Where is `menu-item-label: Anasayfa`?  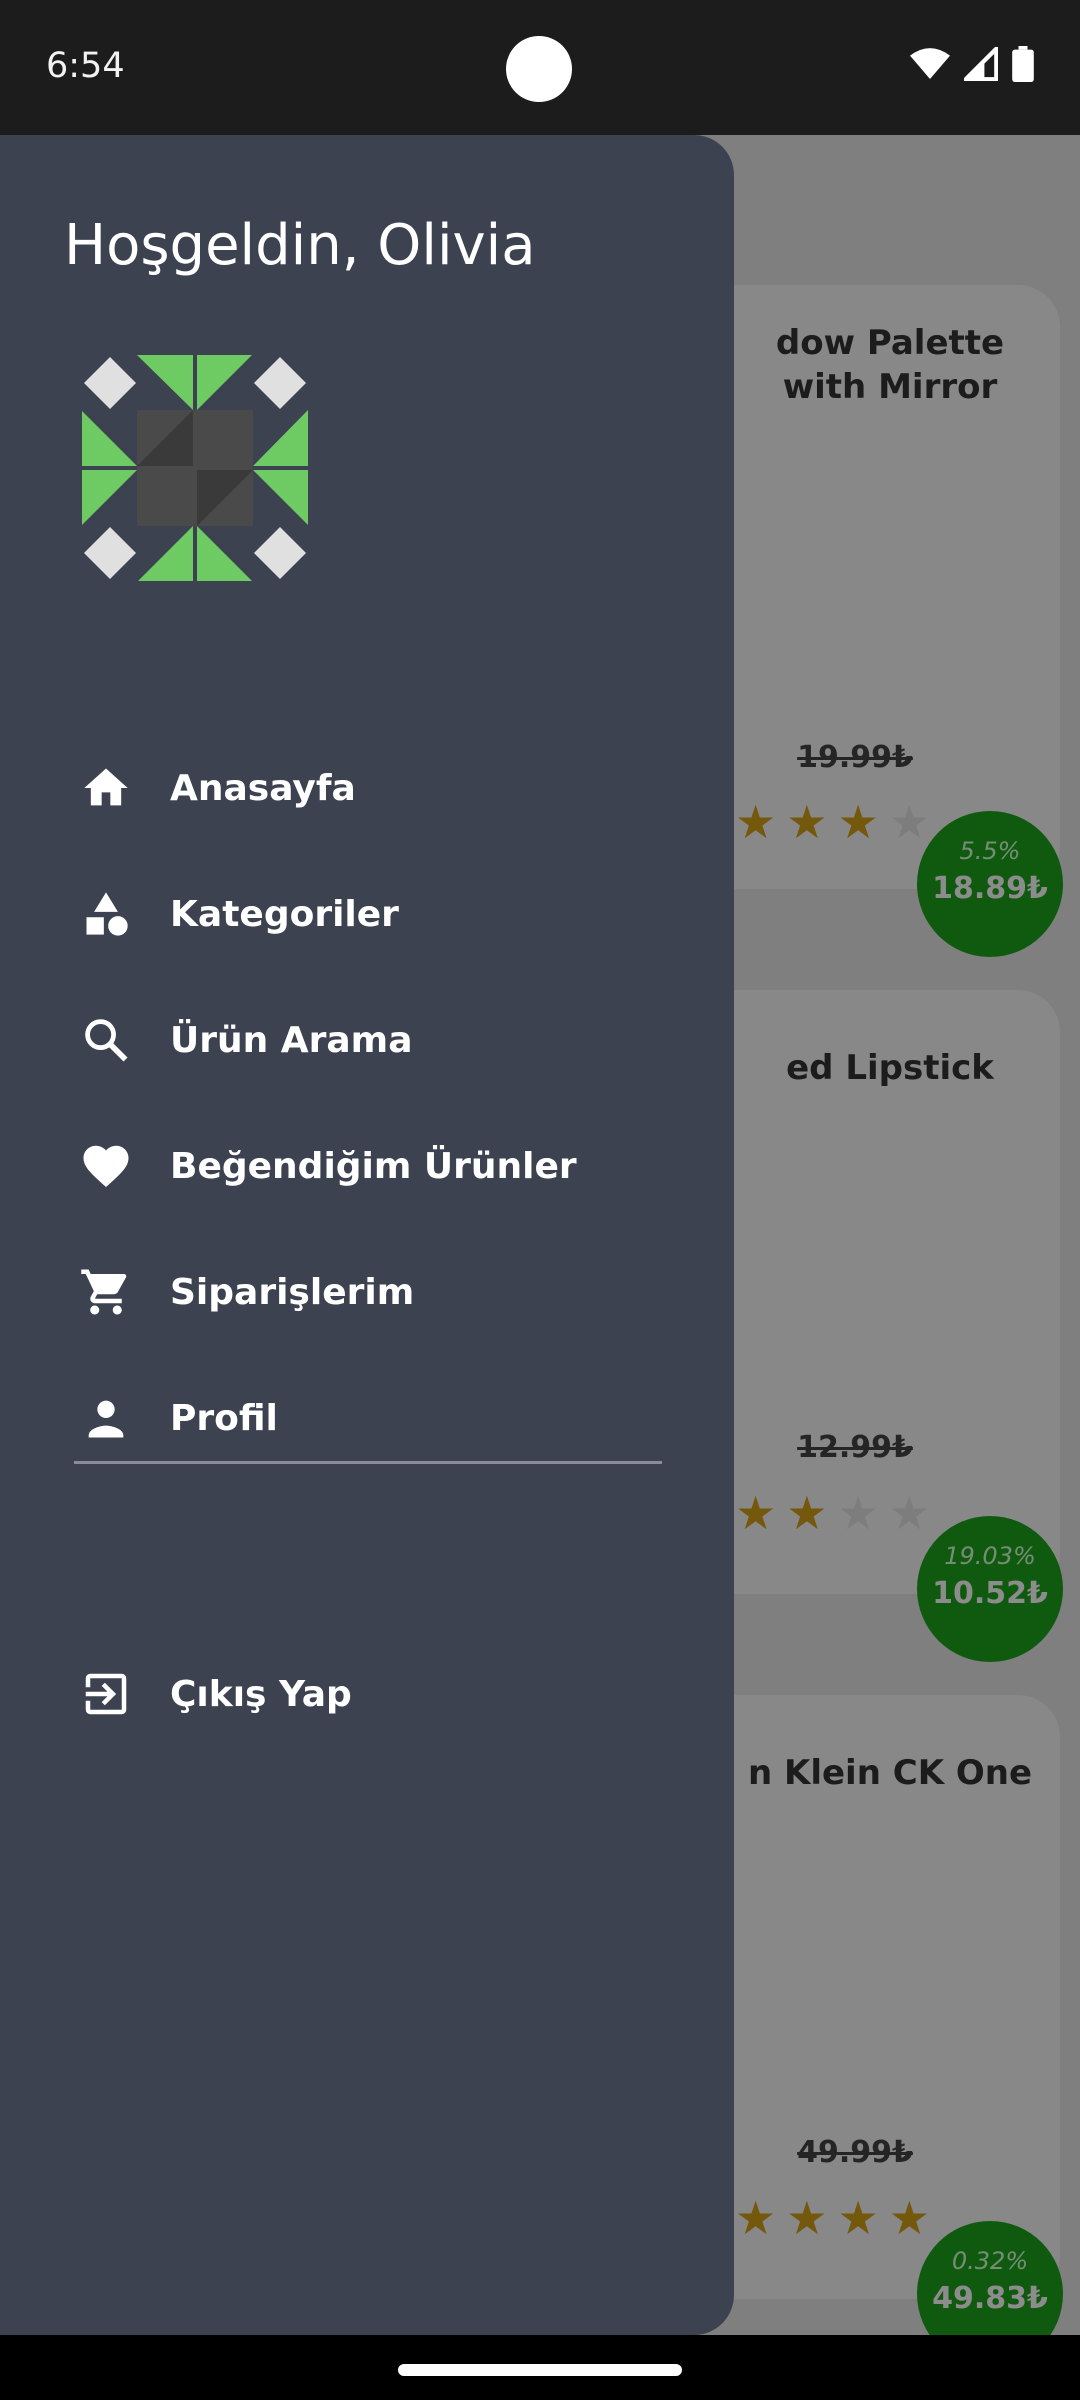 menu-item-label: Anasayfa is located at coordinates (263, 788).